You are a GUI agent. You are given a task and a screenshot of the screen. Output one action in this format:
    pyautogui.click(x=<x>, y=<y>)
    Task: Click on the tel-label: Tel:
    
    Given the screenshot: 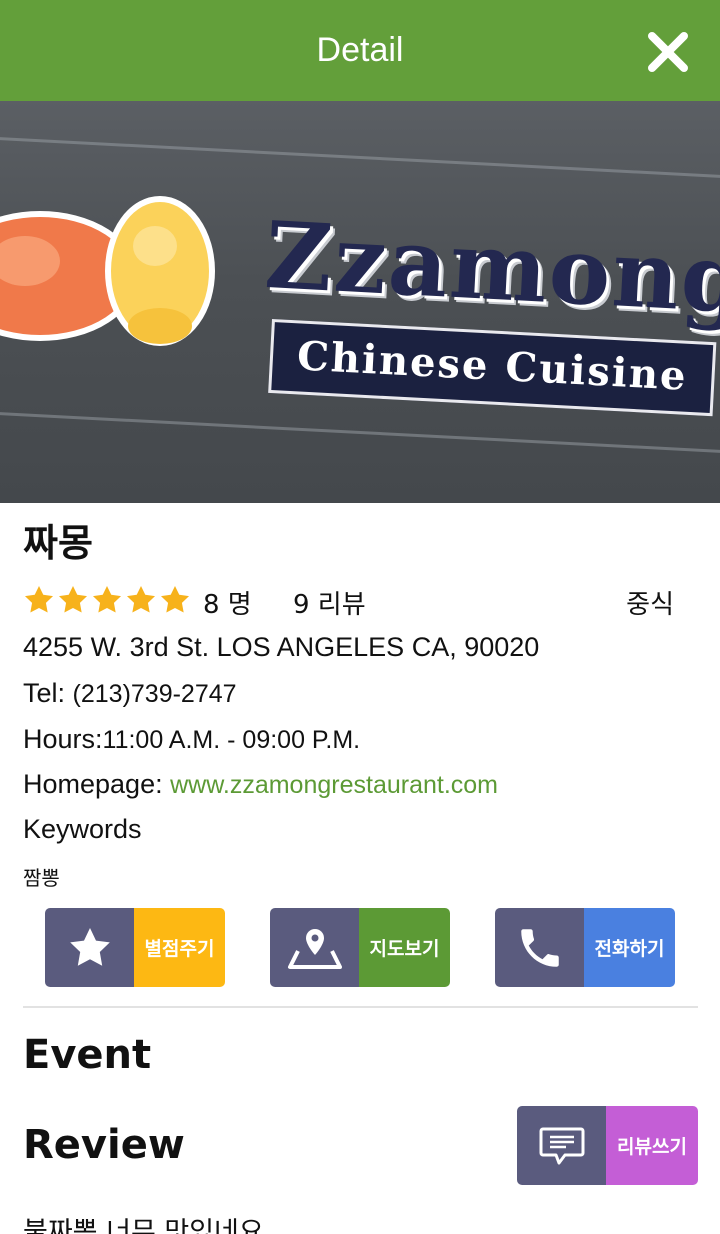 What is the action you would take?
    pyautogui.click(x=48, y=693)
    